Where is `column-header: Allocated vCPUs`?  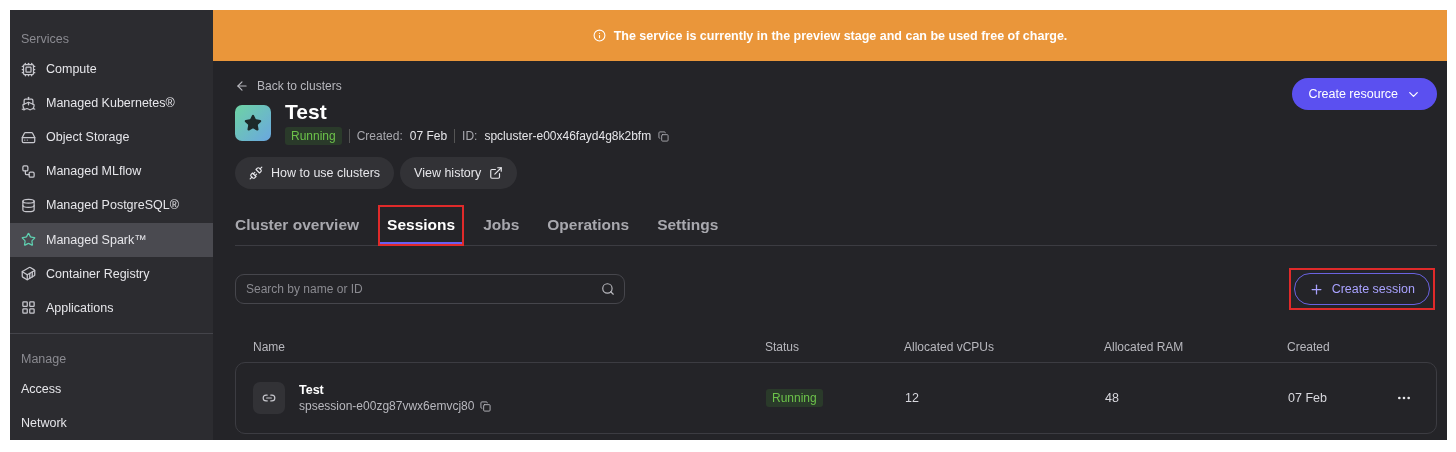
column-header: Allocated vCPUs is located at coordinates (950, 347).